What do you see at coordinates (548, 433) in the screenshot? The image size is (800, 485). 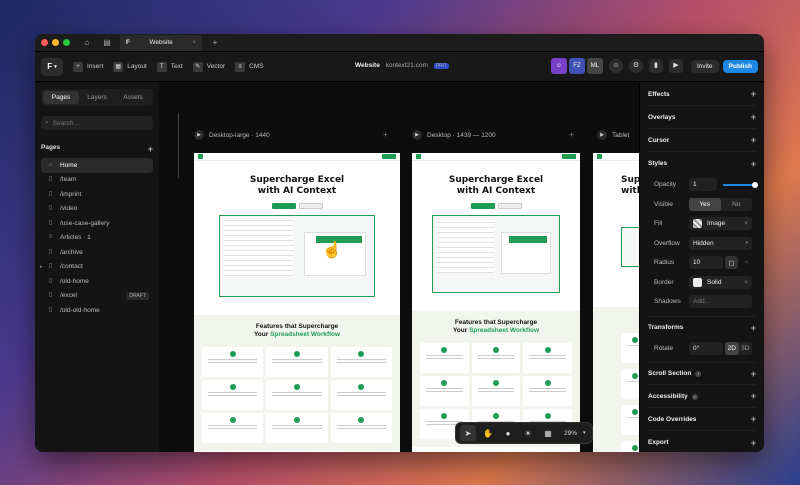 I see `grid-icon: ▦` at bounding box center [548, 433].